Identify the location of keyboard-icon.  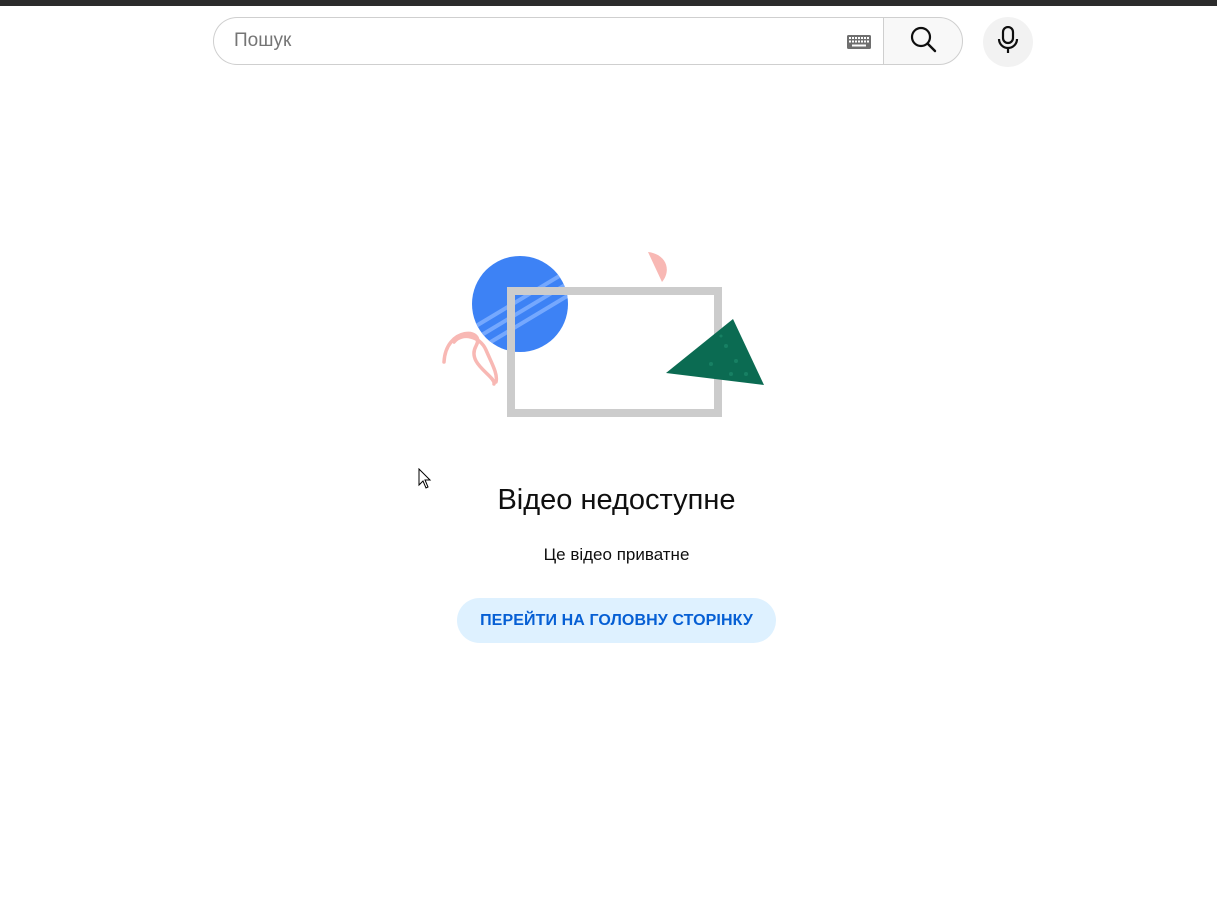
(859, 42).